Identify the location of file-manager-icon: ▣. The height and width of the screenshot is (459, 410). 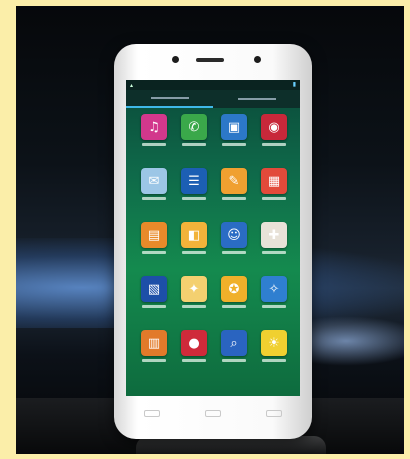
(234, 127).